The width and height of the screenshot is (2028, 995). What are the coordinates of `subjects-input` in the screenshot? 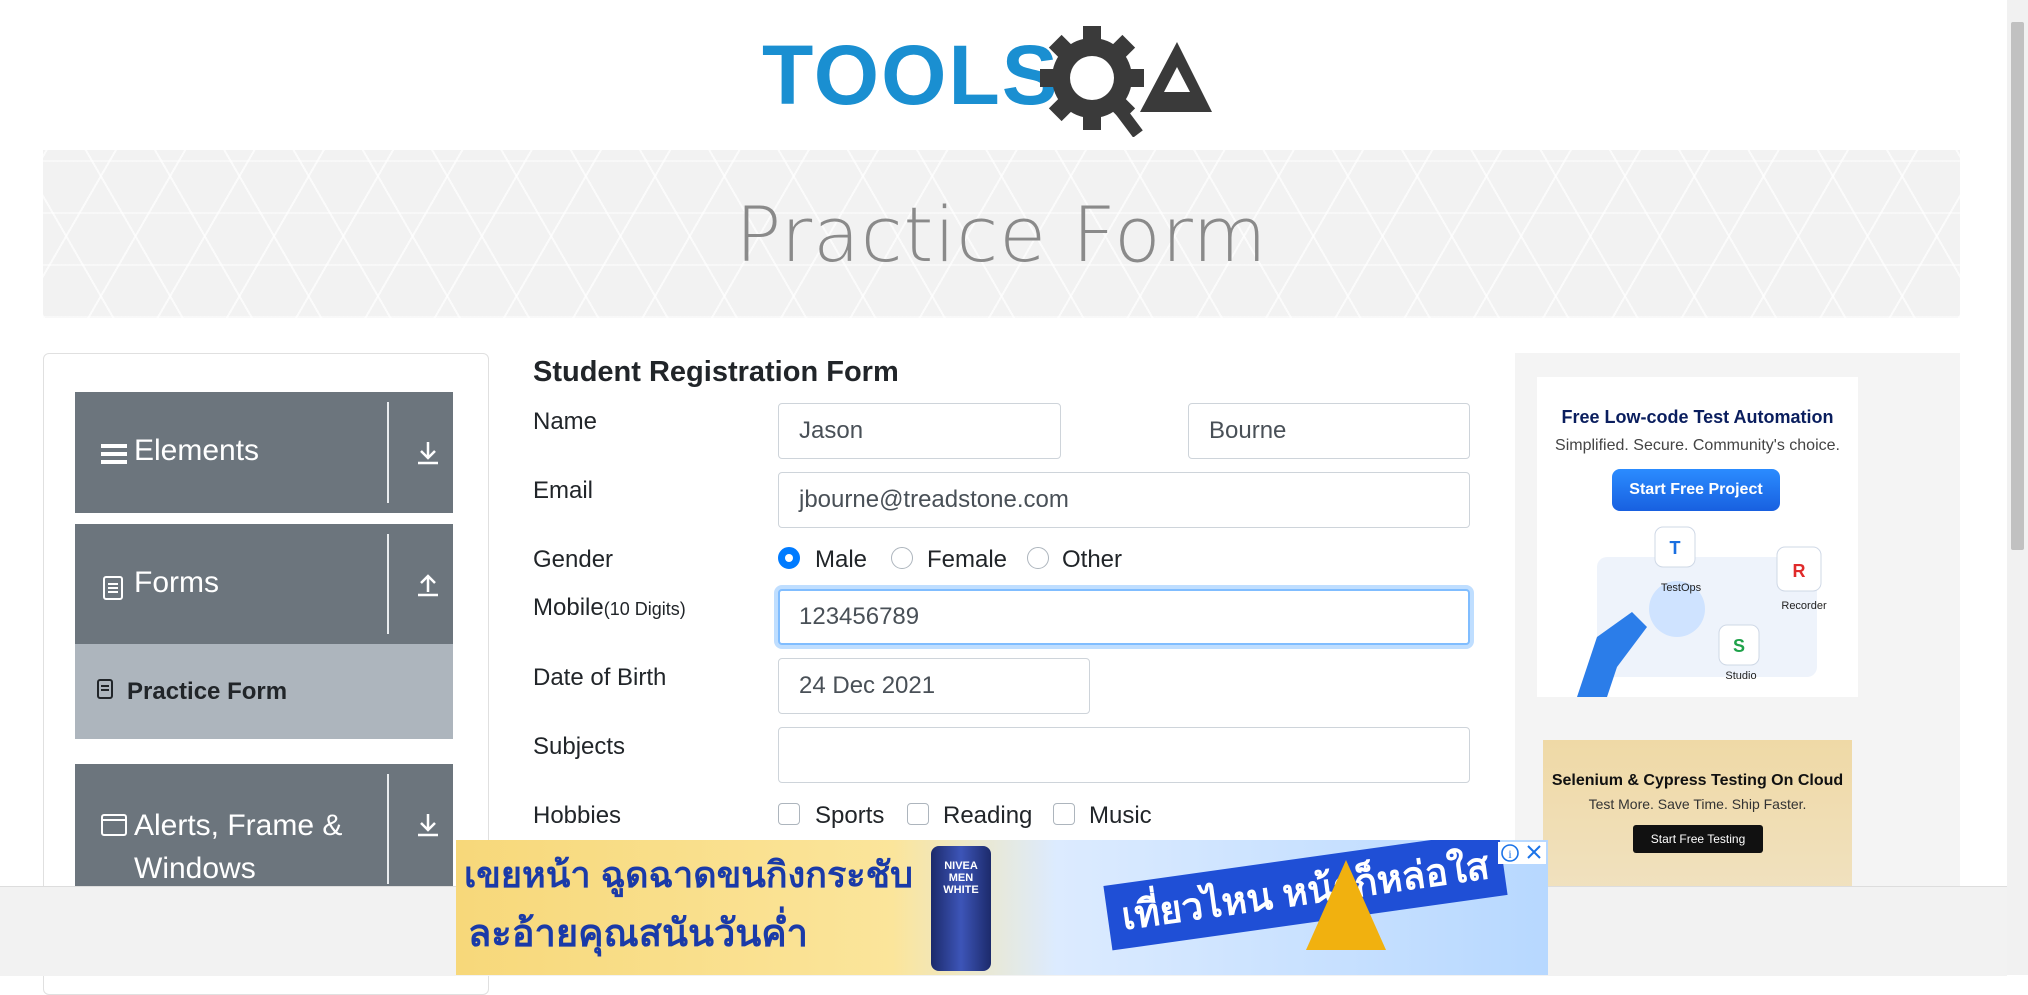 It's located at (1124, 755).